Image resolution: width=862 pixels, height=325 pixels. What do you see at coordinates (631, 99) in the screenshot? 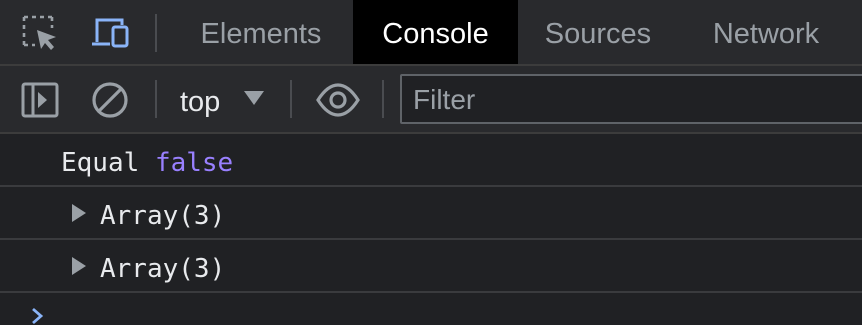
I see `filter-input` at bounding box center [631, 99].